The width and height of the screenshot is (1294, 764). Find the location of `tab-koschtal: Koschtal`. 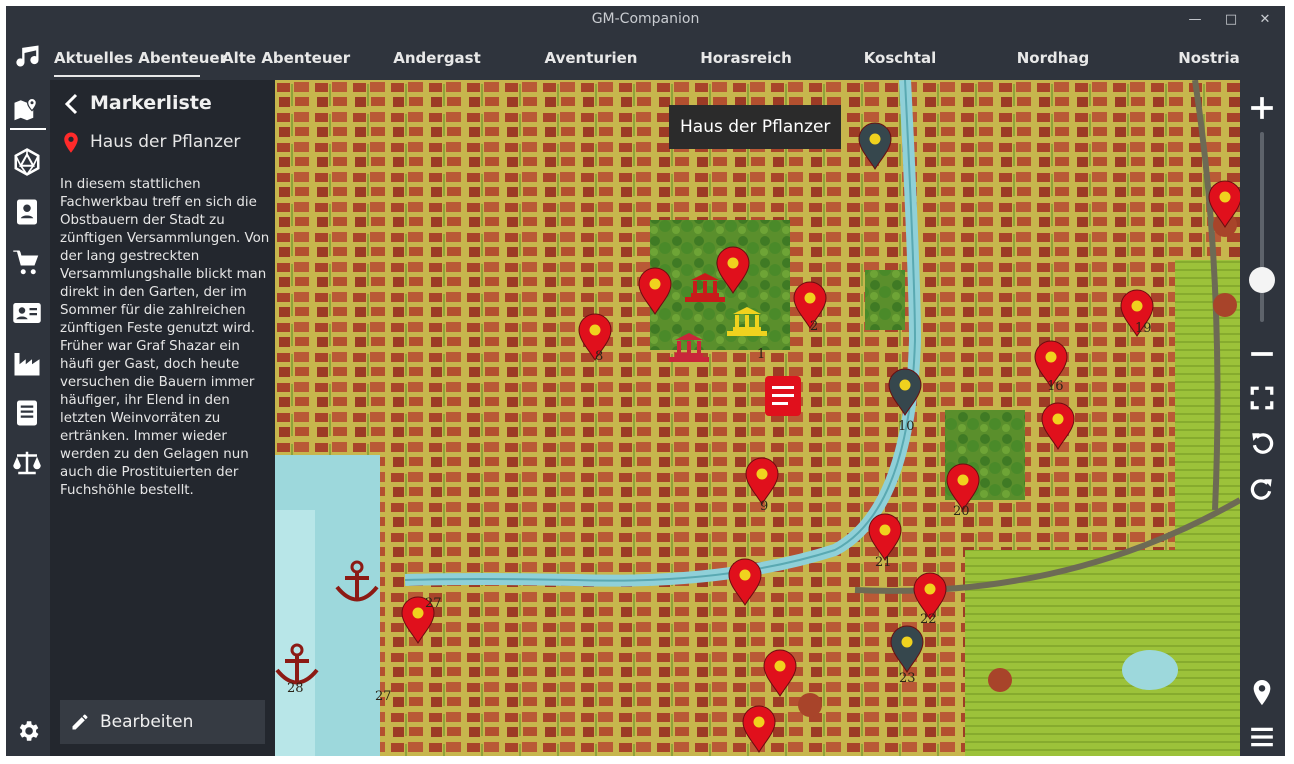

tab-koschtal: Koschtal is located at coordinates (900, 56).